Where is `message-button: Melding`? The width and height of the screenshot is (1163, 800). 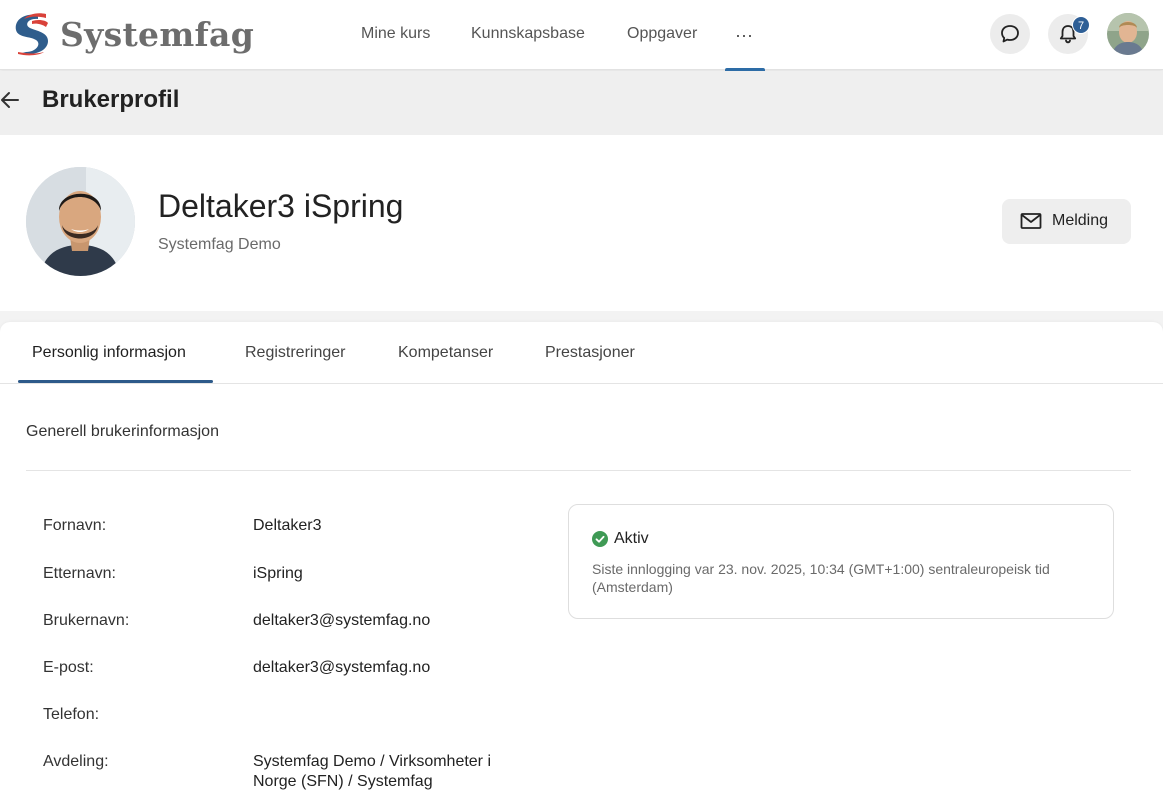
message-button: Melding is located at coordinates (1066, 221).